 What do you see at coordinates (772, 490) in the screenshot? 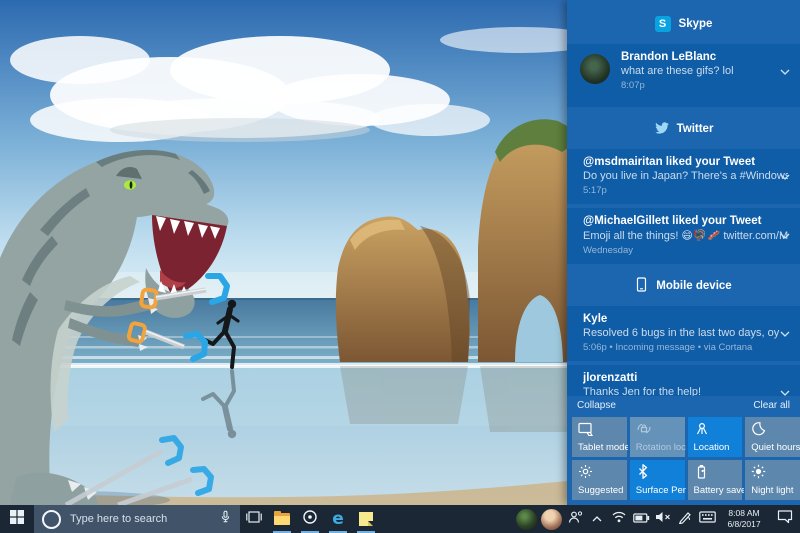
I see `tile-label: Night light` at bounding box center [772, 490].